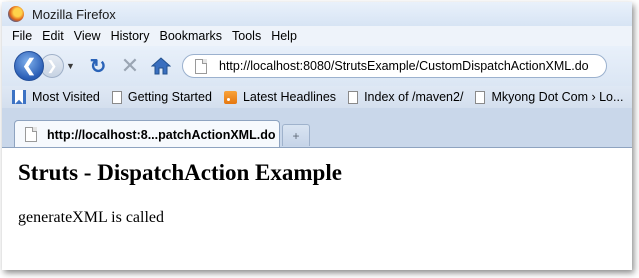  I want to click on tab-active: http://localhost:8...patchActionXML.do, so click(147, 134).